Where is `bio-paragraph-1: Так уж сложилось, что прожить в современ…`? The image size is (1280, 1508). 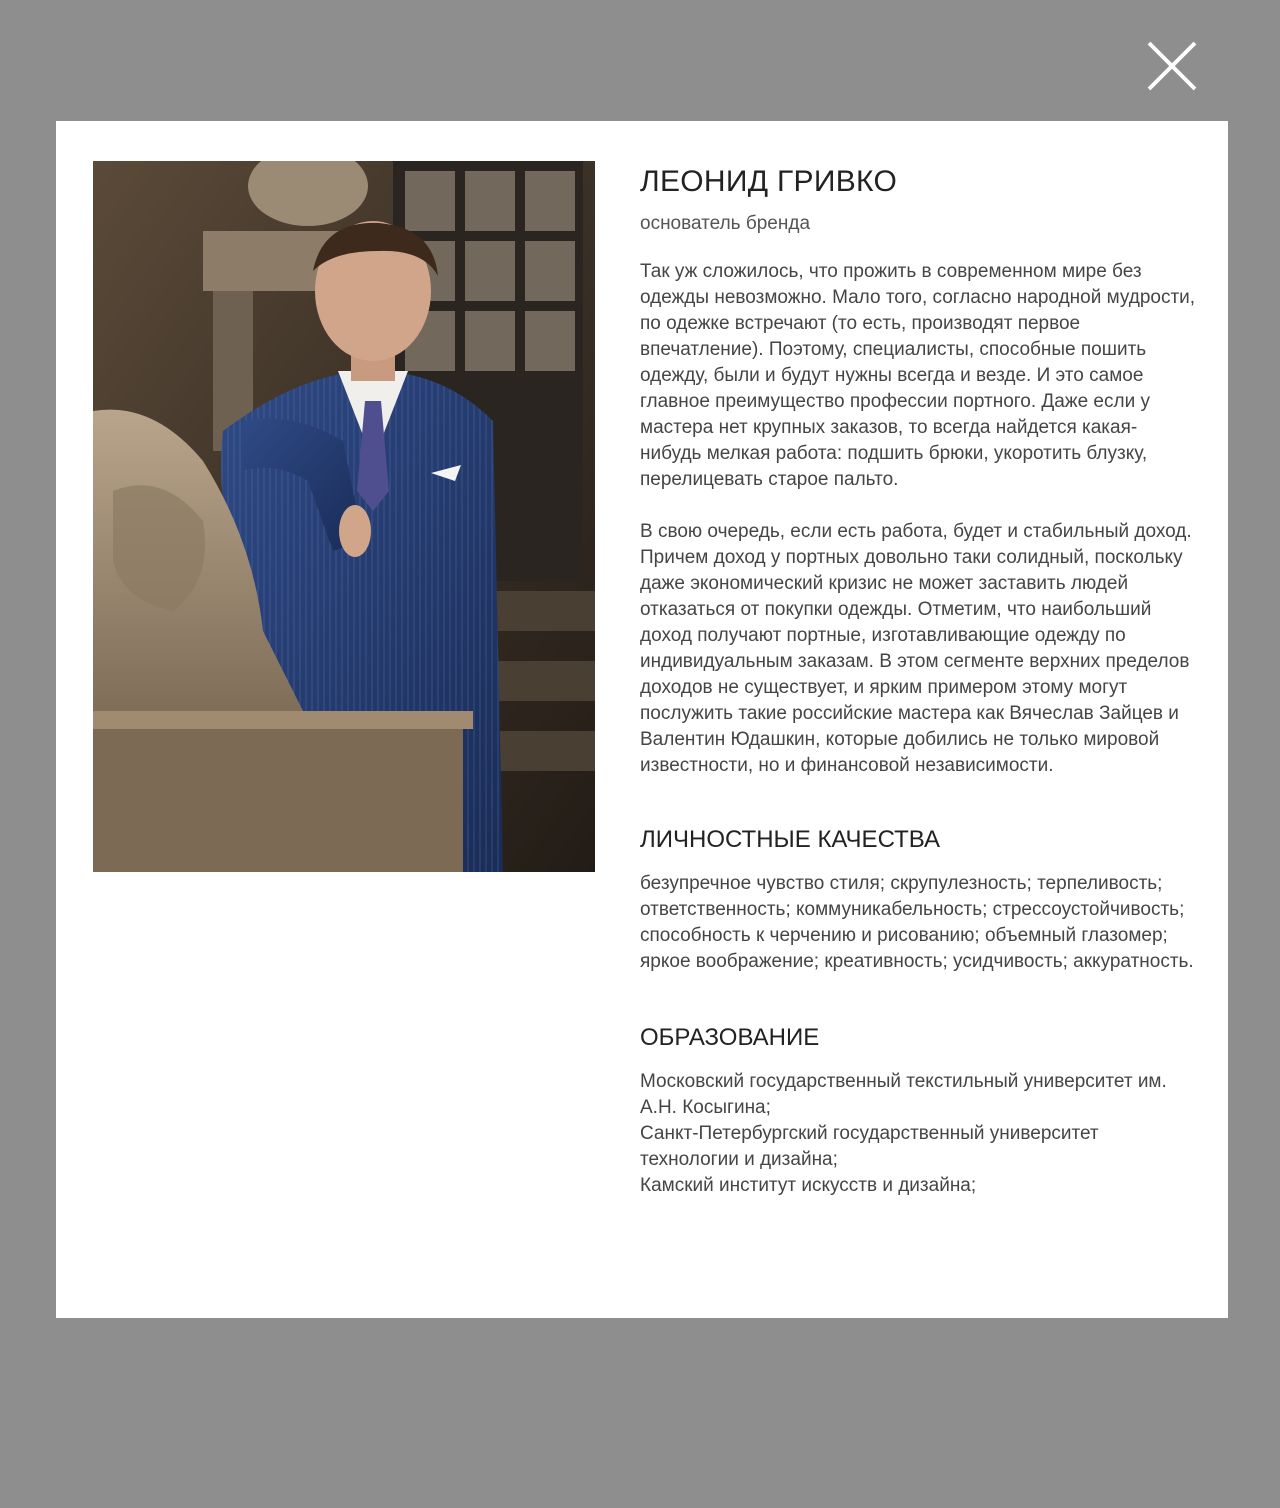 bio-paragraph-1: Так уж сложилось, что прожить в современ… is located at coordinates (918, 375).